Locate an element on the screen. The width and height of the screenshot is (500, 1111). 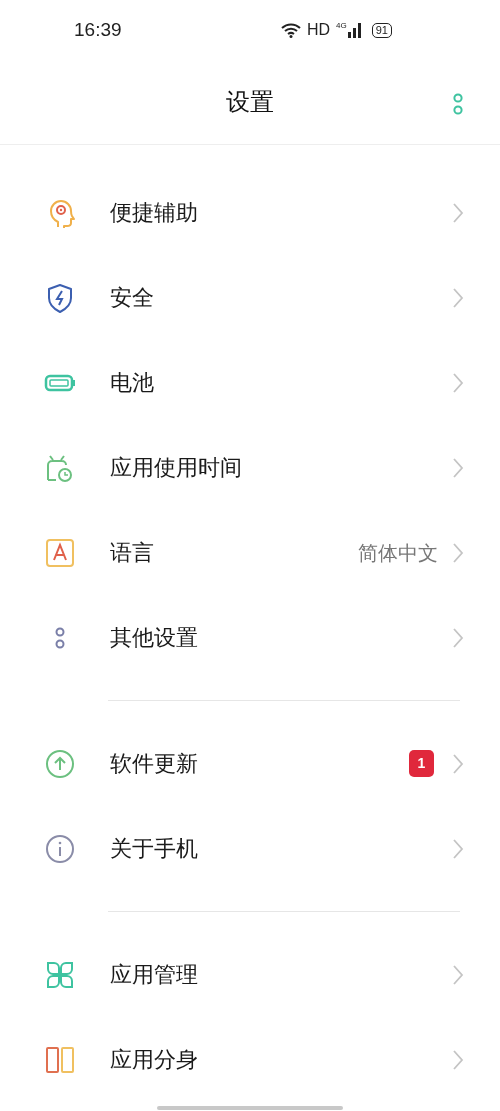
settings-item: 应用使用时间 is located at coordinates (250, 467).